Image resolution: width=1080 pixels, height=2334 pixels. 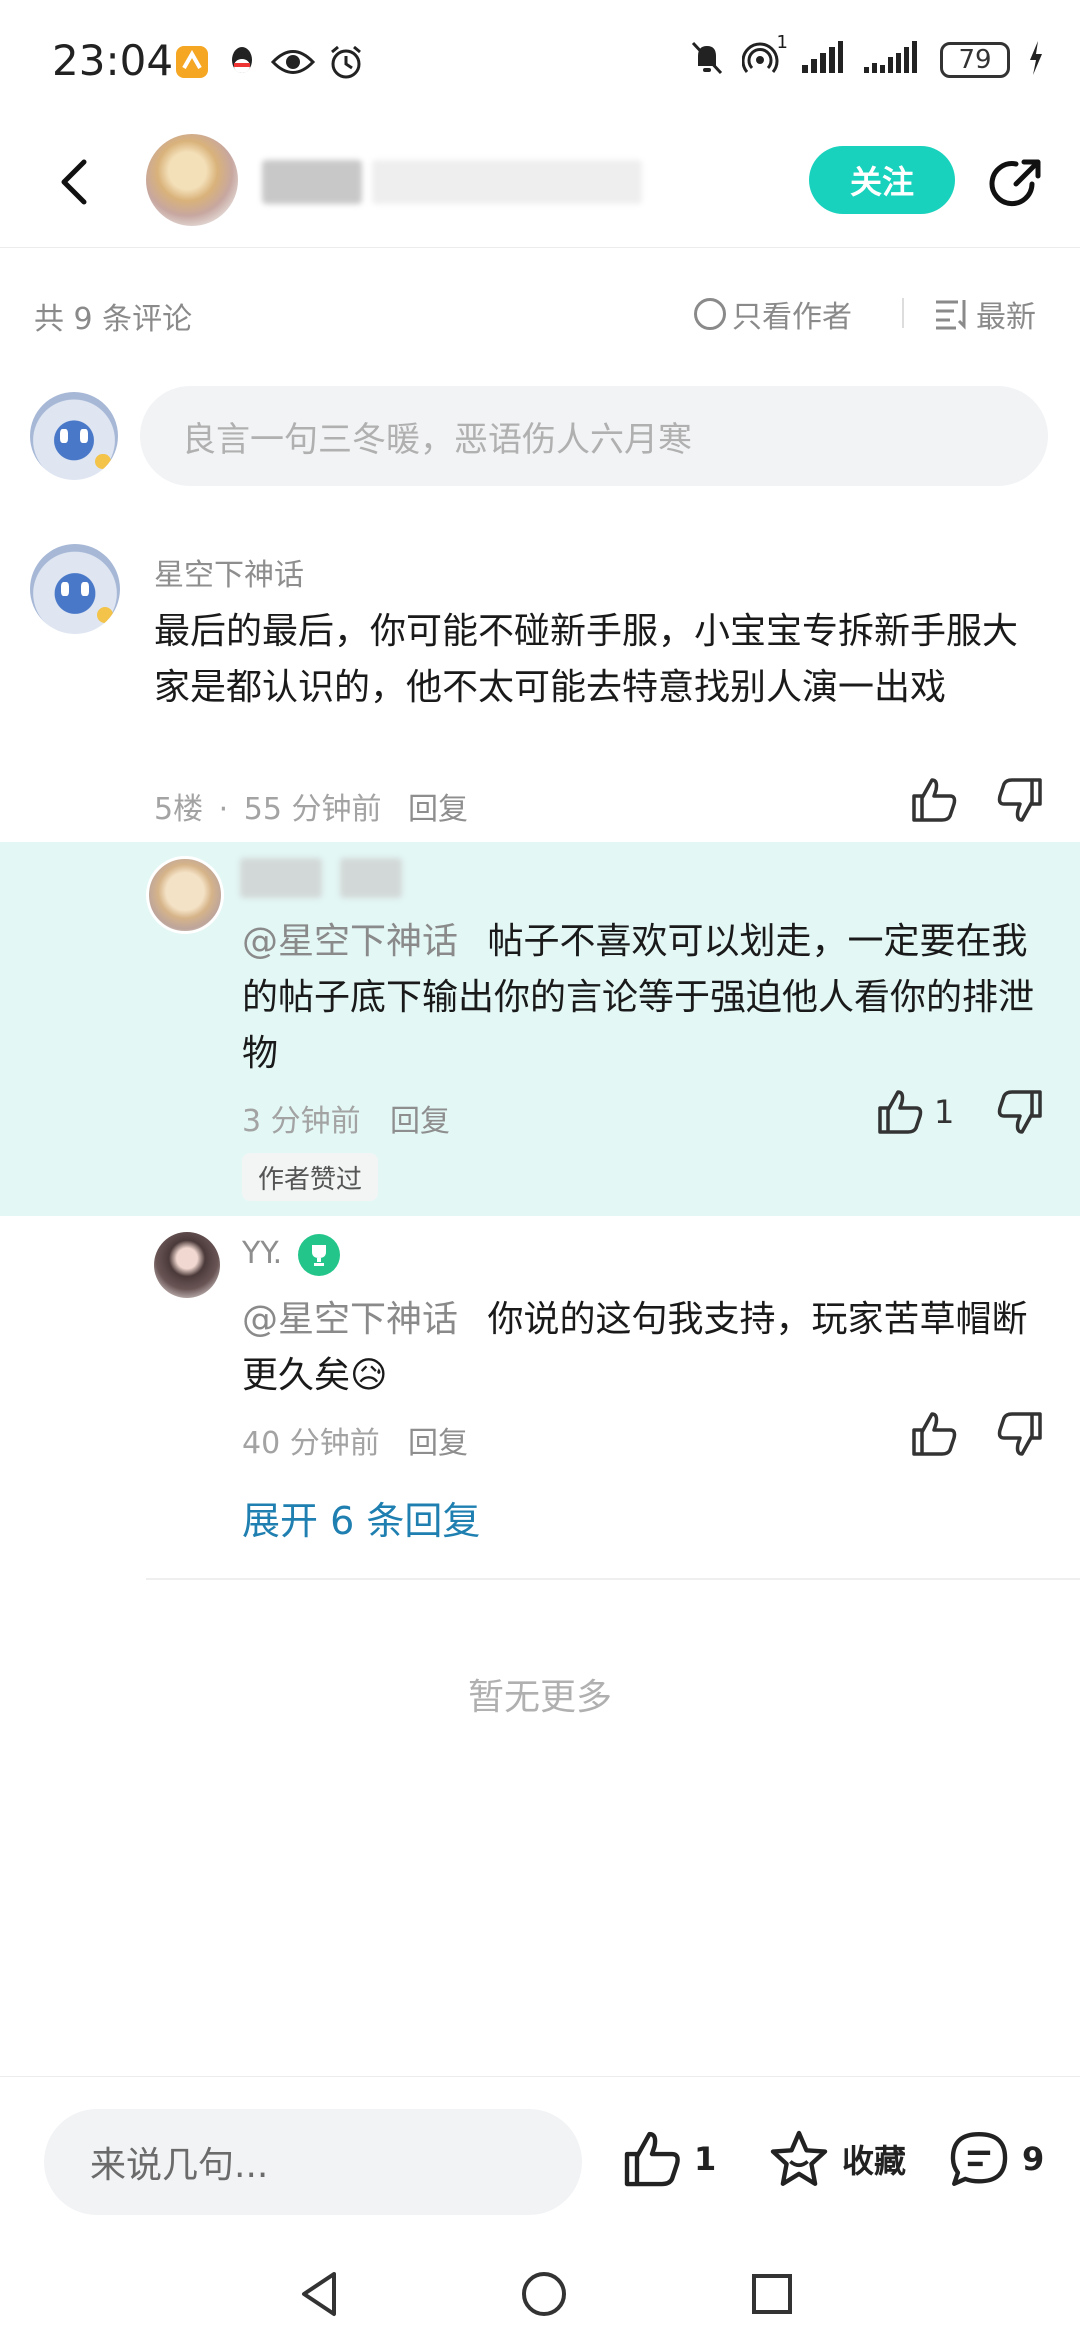 I want to click on author-avatar, so click(x=192, y=180).